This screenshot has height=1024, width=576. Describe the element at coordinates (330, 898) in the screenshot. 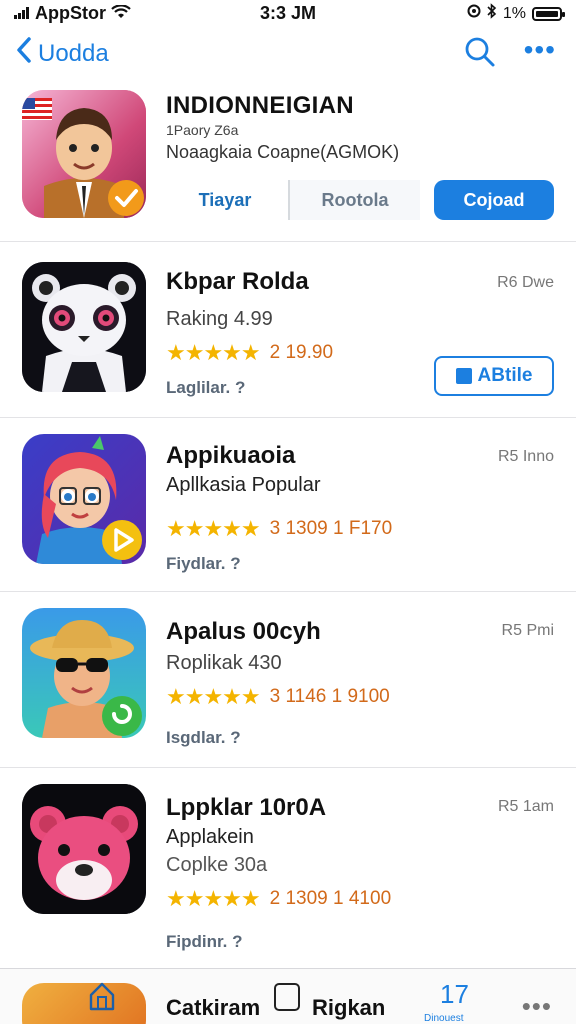

I see `rating-count: 2 1309 1 4100` at that location.